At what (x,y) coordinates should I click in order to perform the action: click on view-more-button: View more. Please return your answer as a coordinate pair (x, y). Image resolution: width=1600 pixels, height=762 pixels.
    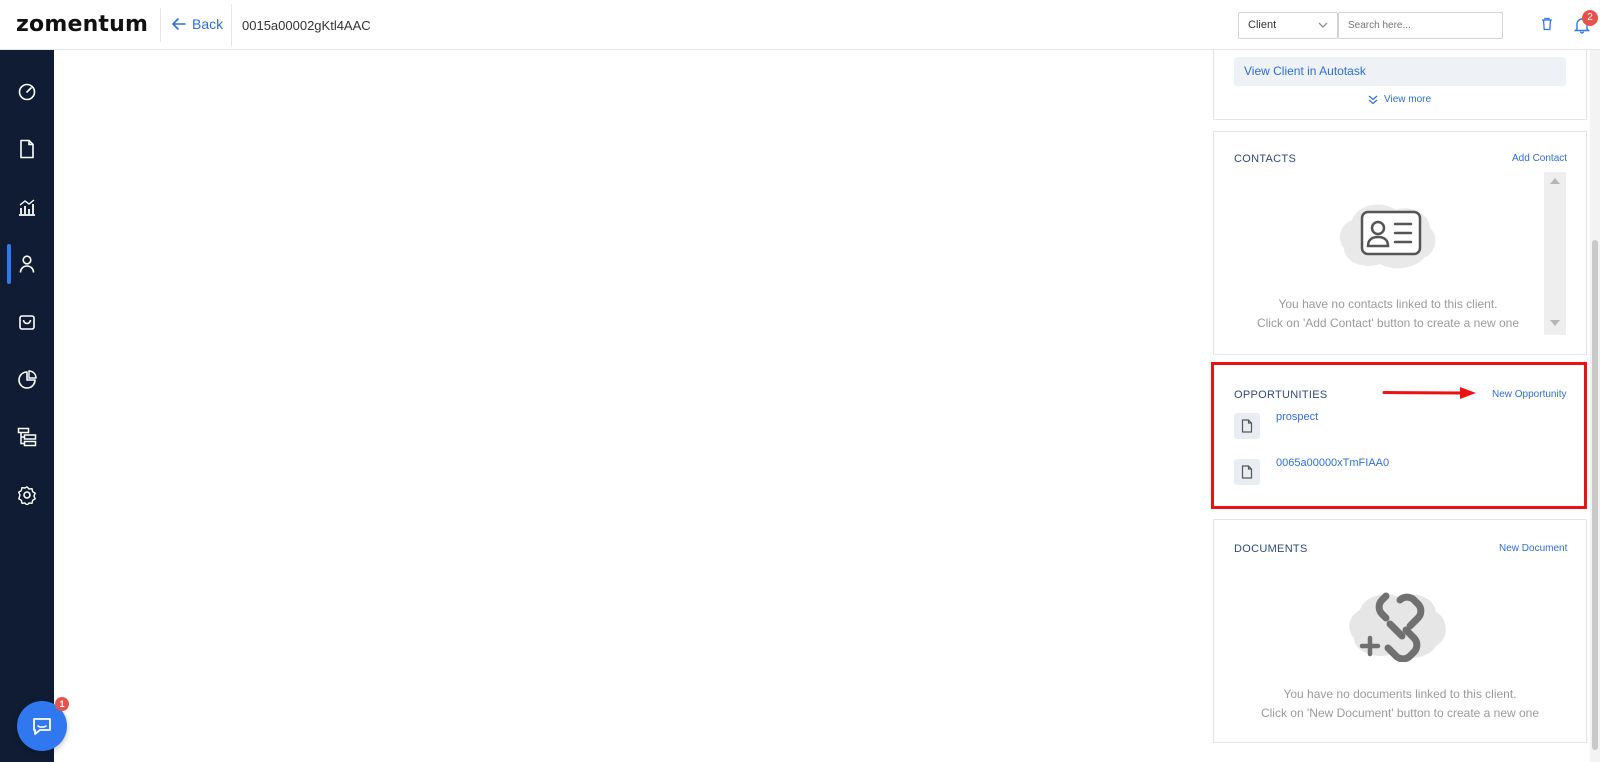
    Looking at the image, I should click on (1399, 99).